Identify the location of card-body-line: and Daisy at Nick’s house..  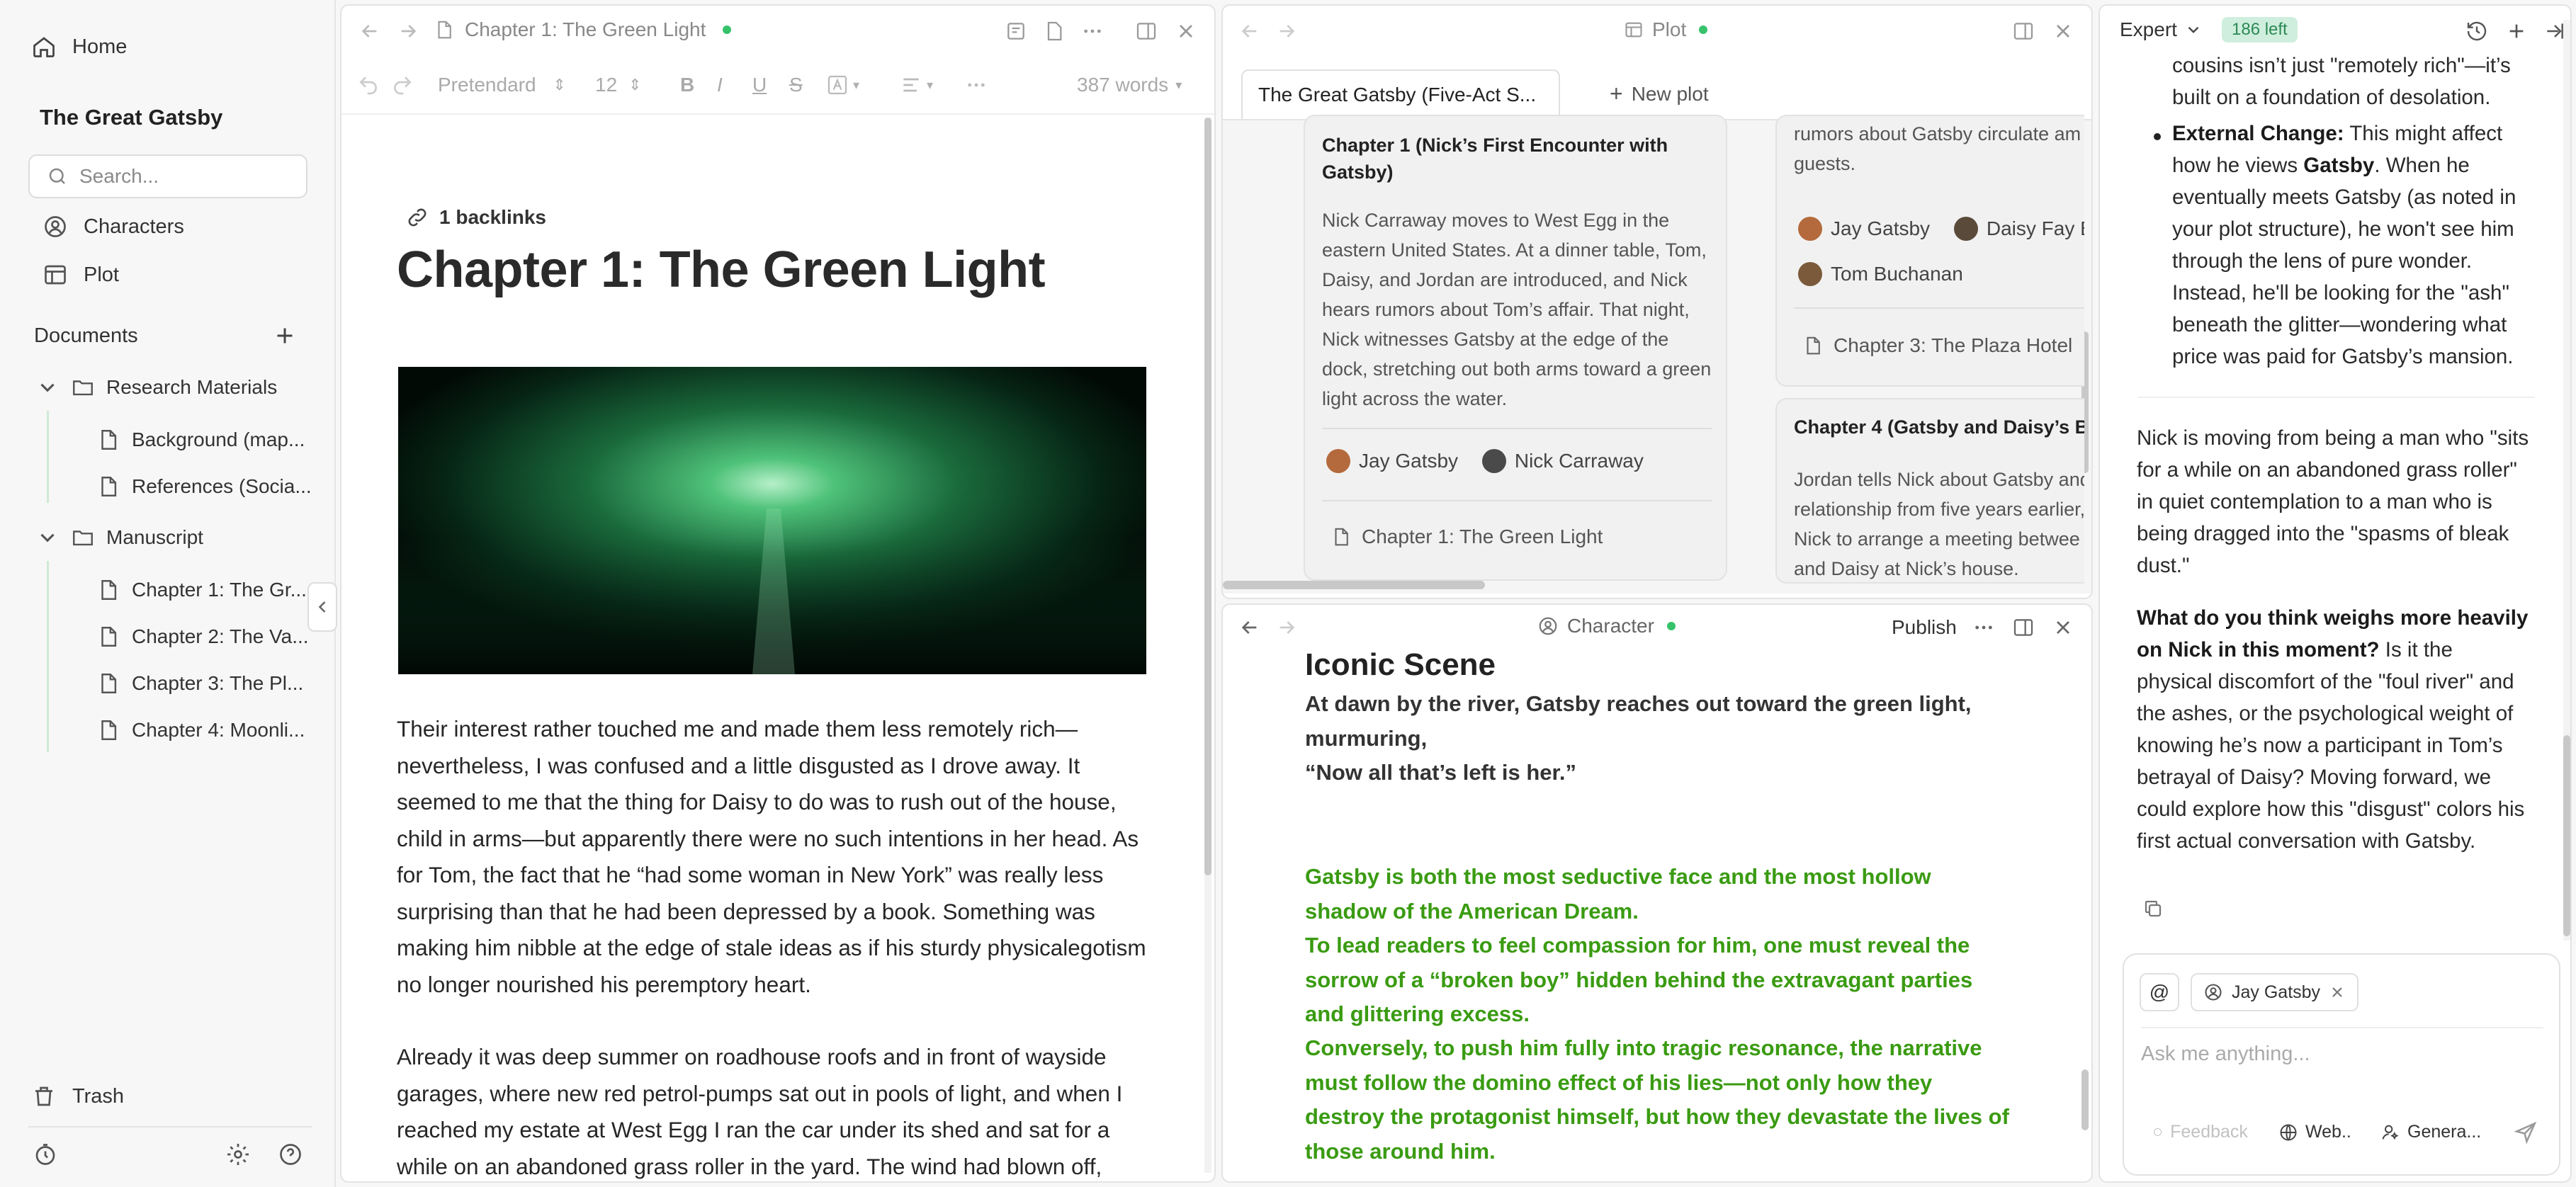
(1906, 568).